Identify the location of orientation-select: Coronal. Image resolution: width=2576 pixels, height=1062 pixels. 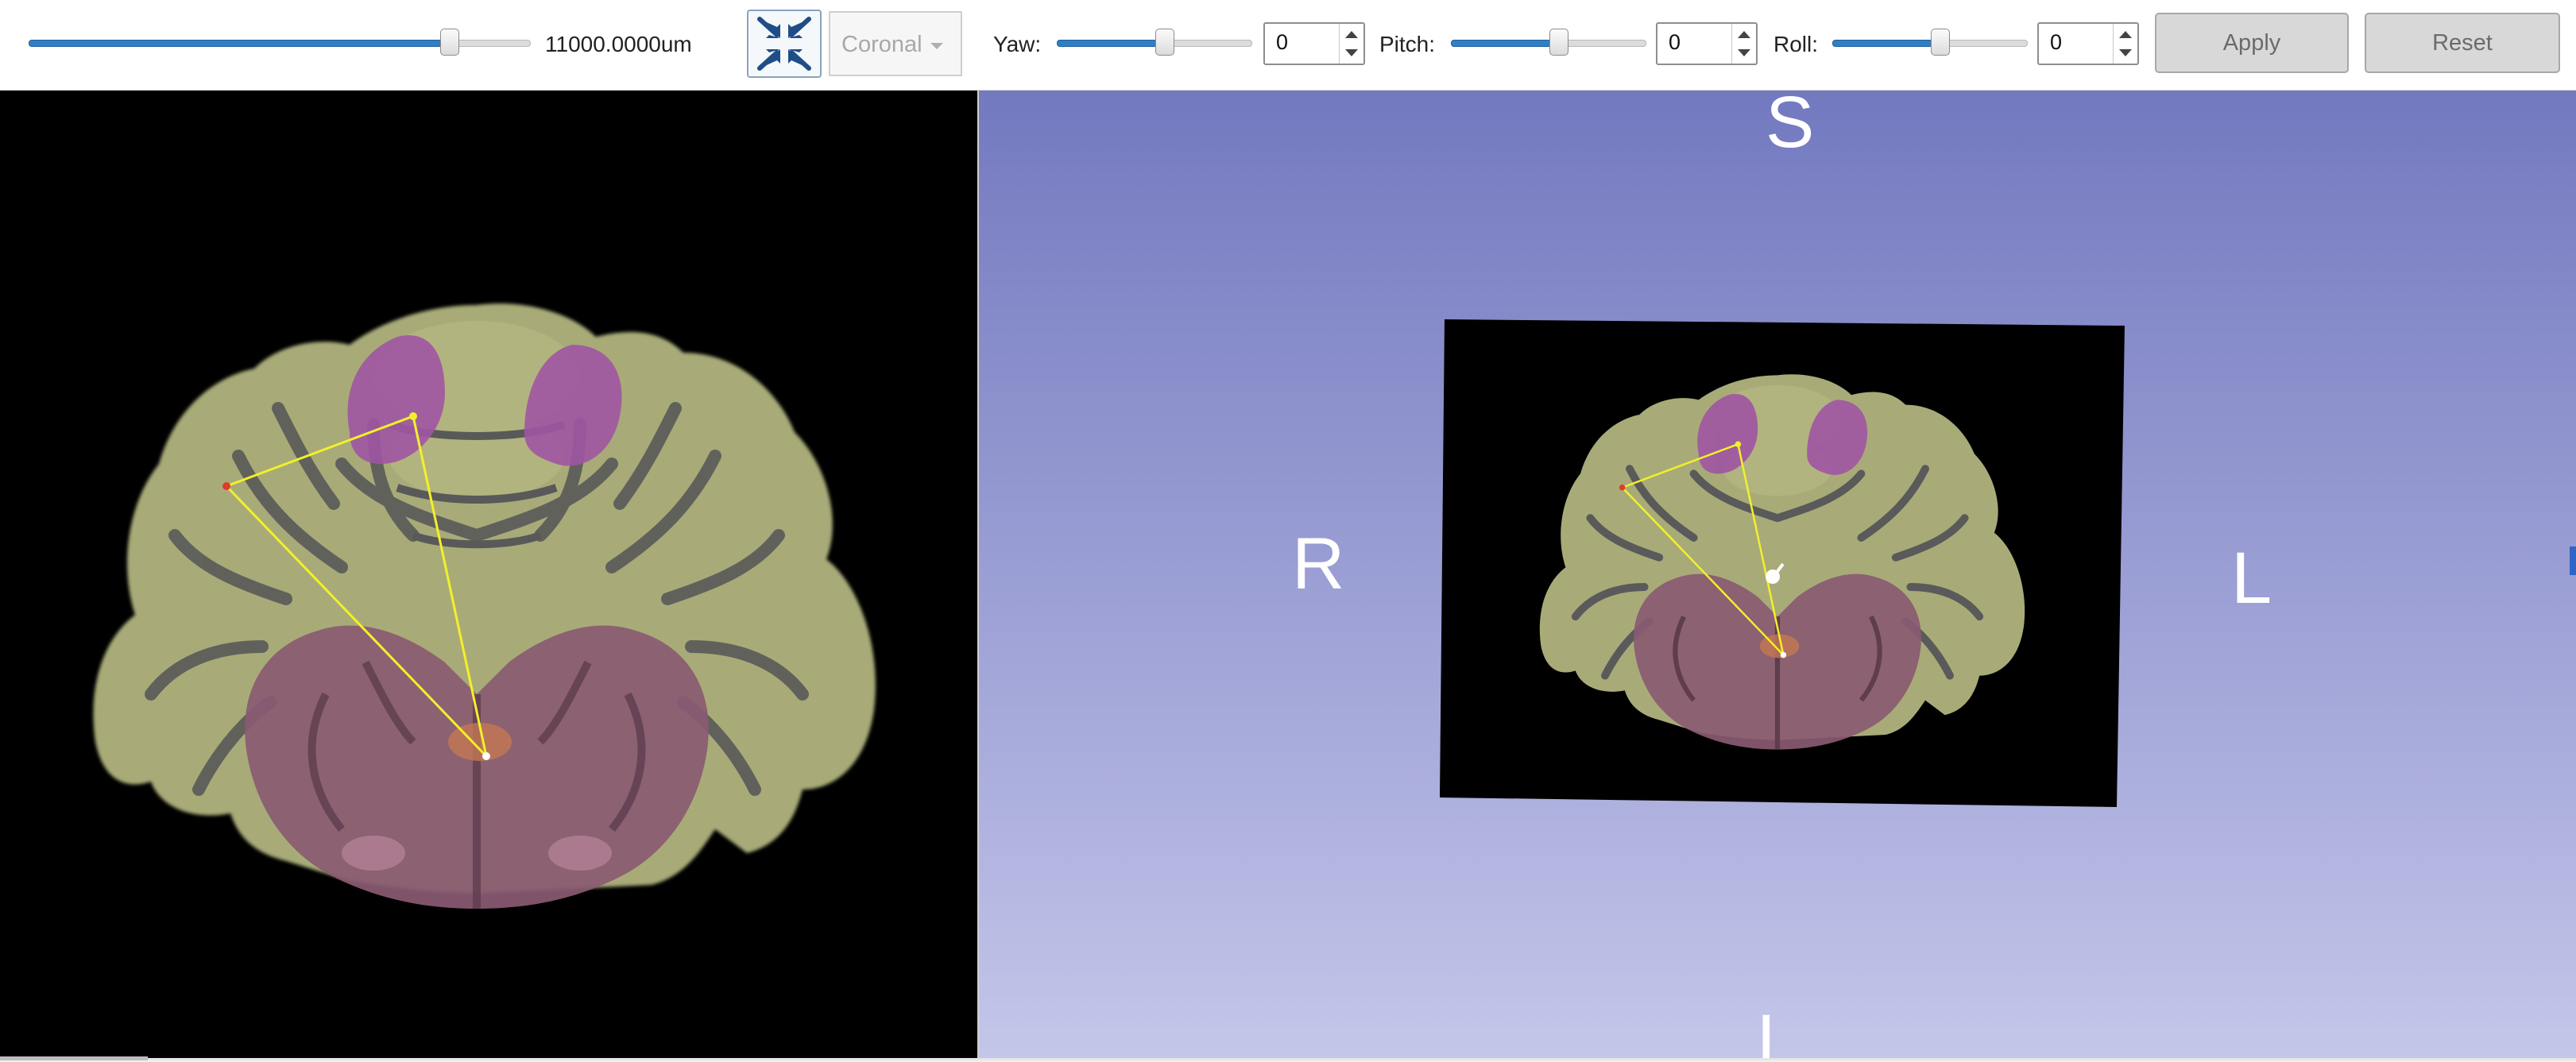
(895, 43).